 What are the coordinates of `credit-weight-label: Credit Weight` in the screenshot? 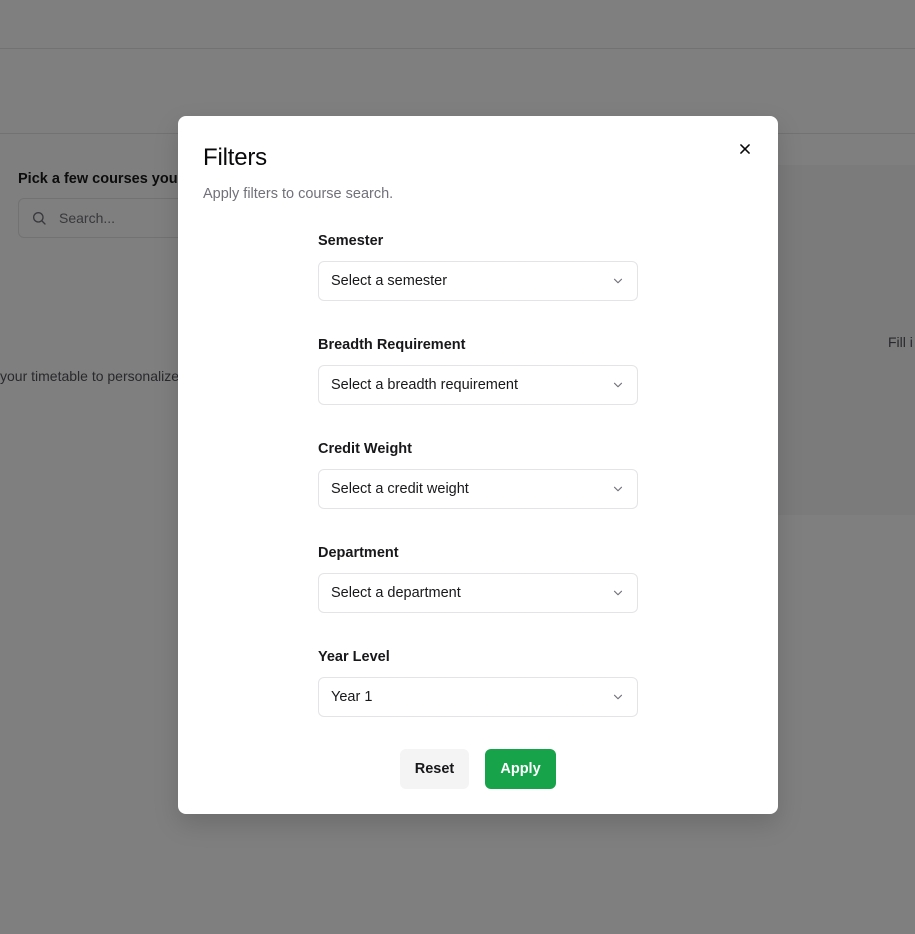 It's located at (365, 449).